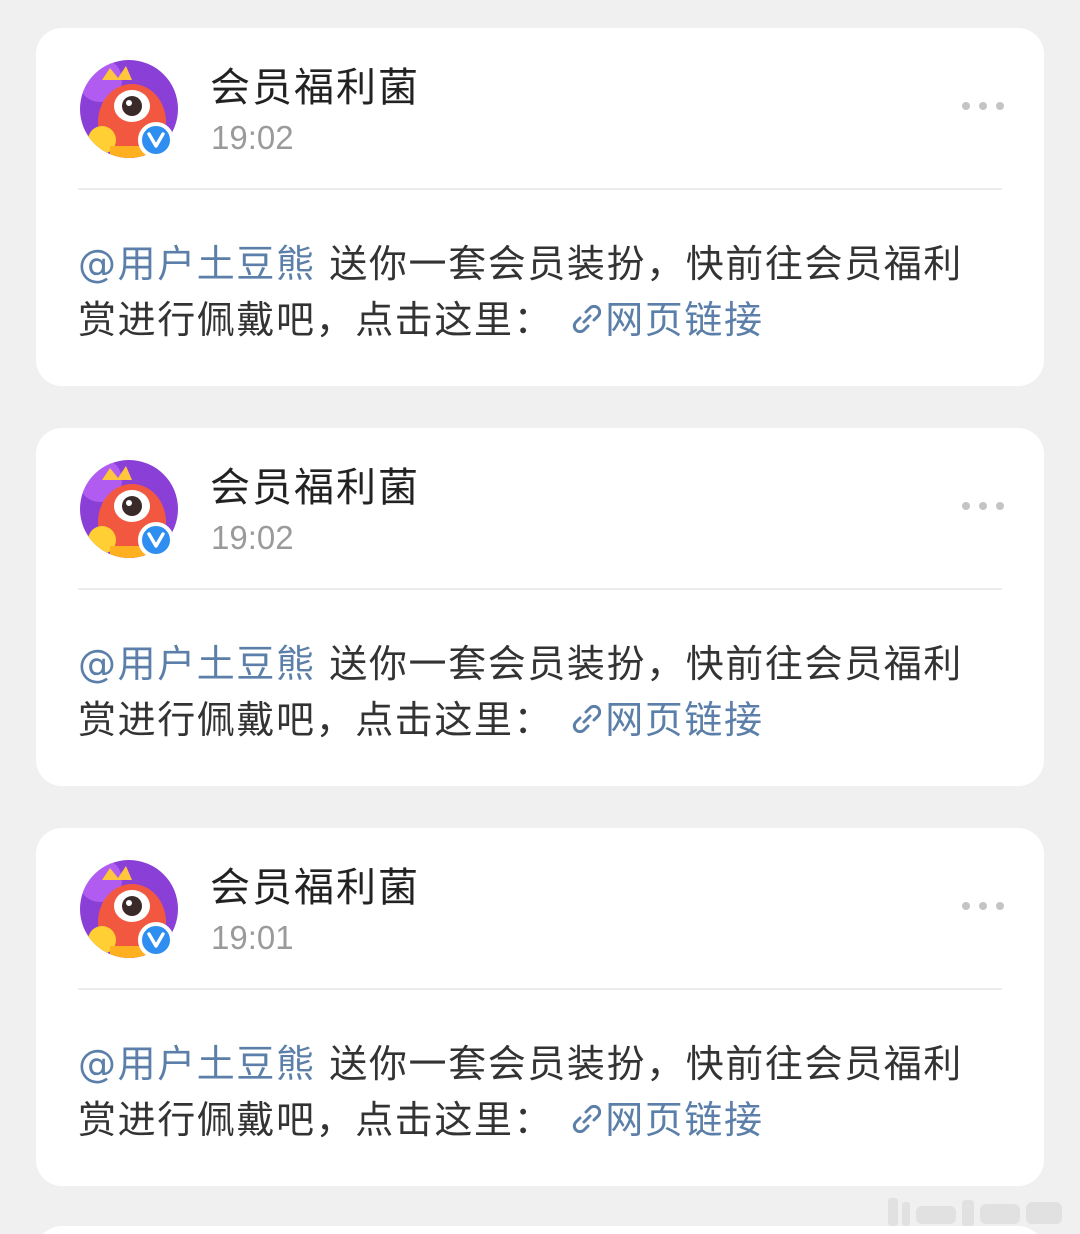 The width and height of the screenshot is (1080, 1234). Describe the element at coordinates (975, 1212) in the screenshot. I see `watermark-logo-icon` at that location.